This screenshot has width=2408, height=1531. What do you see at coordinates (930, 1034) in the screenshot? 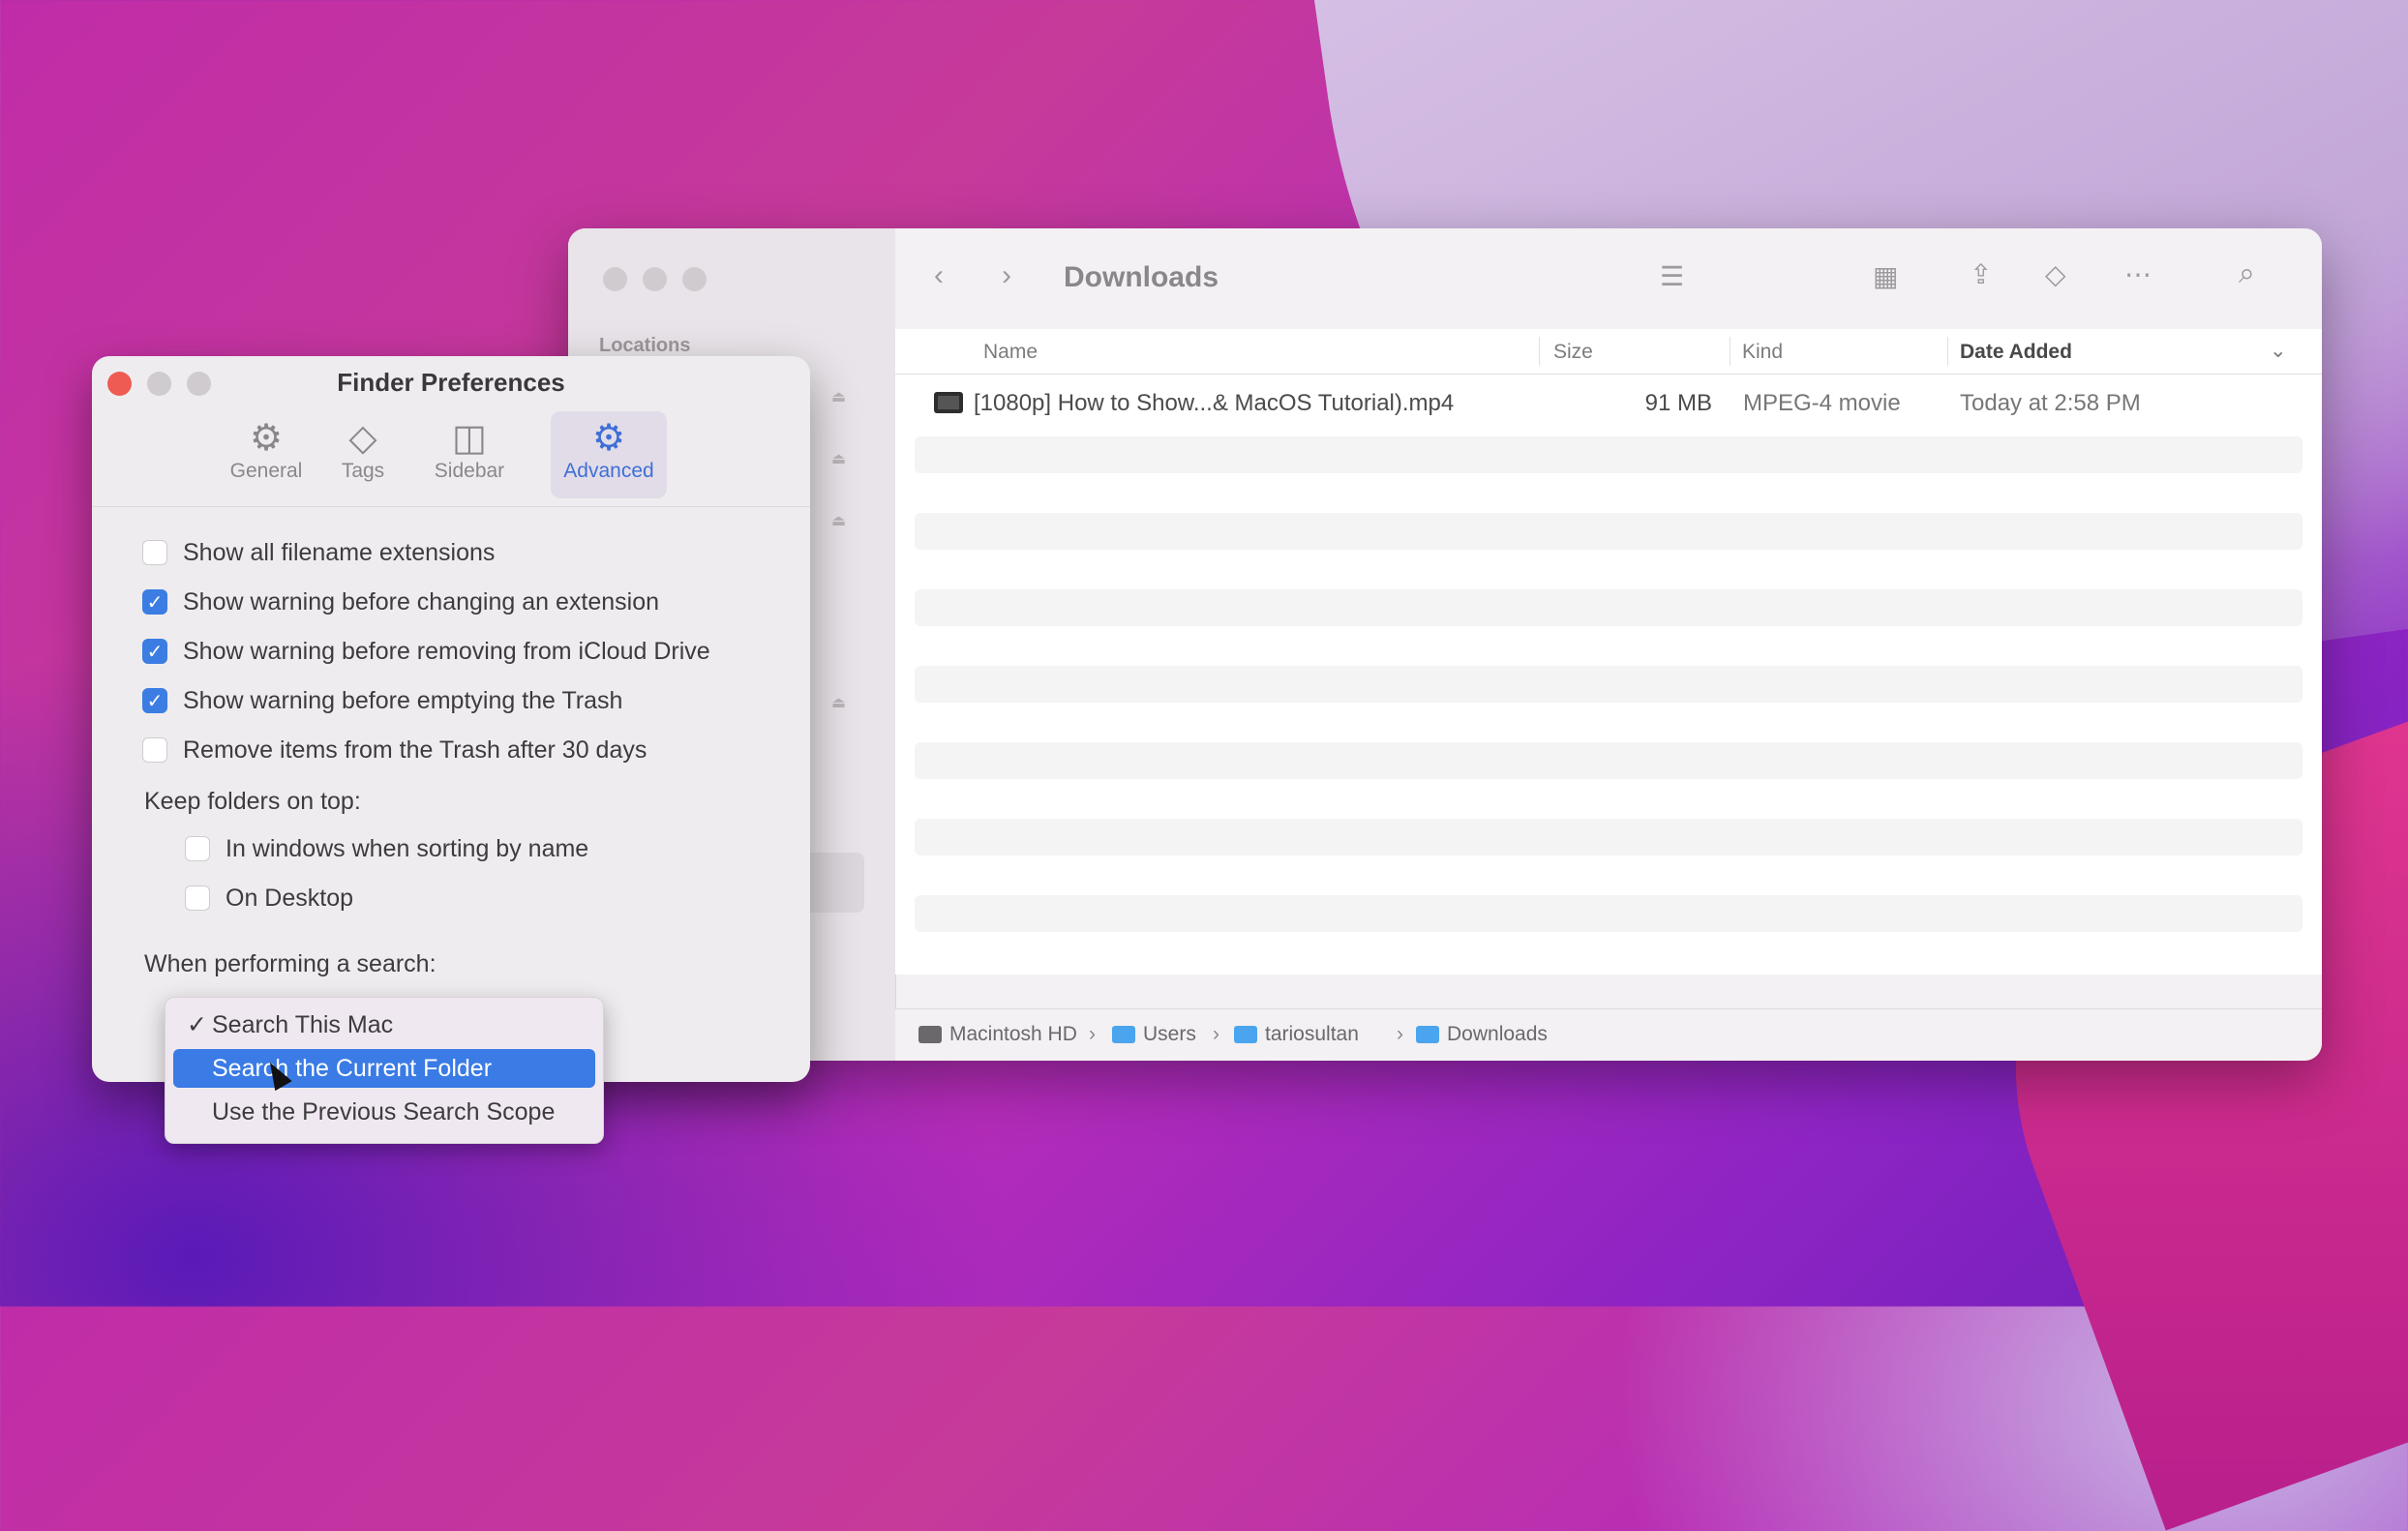
I see `disk-icon` at bounding box center [930, 1034].